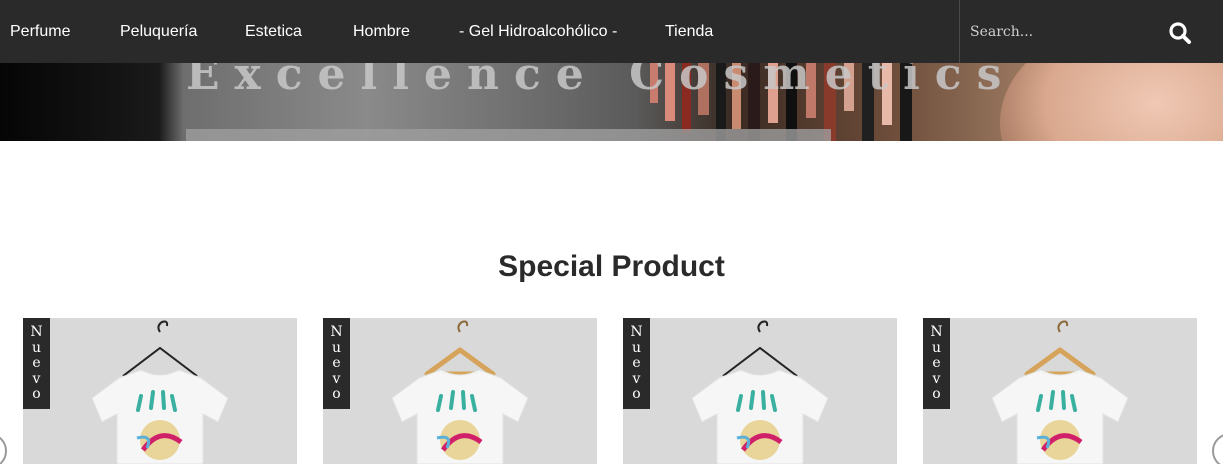 This screenshot has height=464, width=1223. I want to click on search-input, so click(1065, 32).